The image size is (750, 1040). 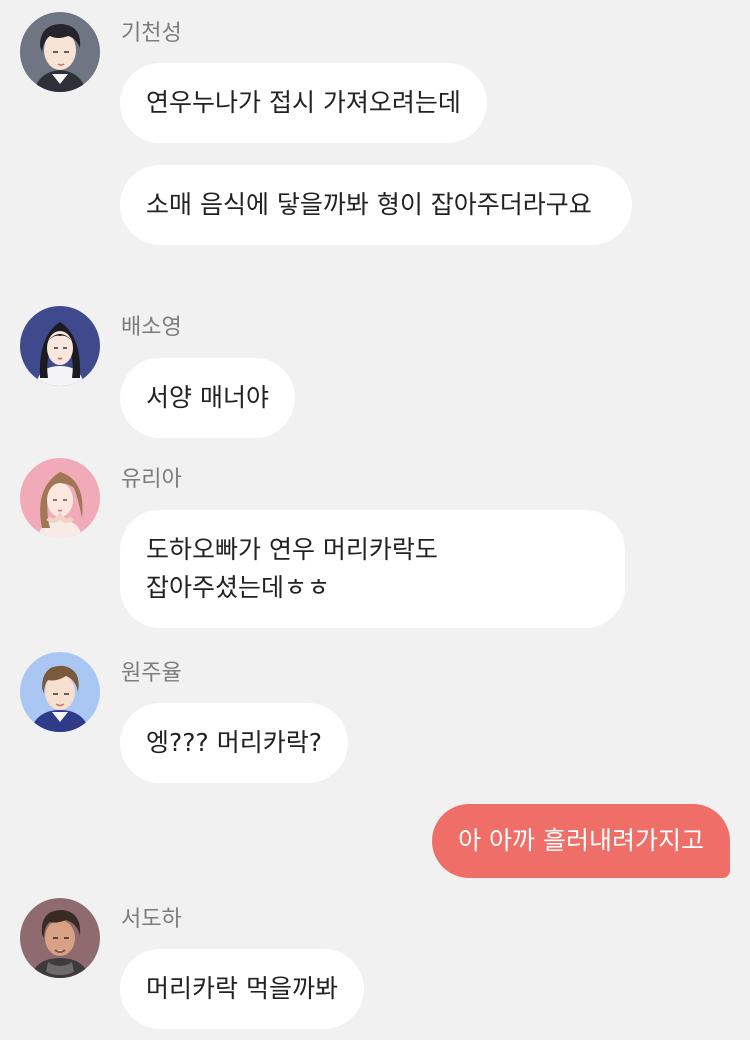 I want to click on message-bubble: 연우누나가 접시 가져오려는데, so click(x=303, y=103).